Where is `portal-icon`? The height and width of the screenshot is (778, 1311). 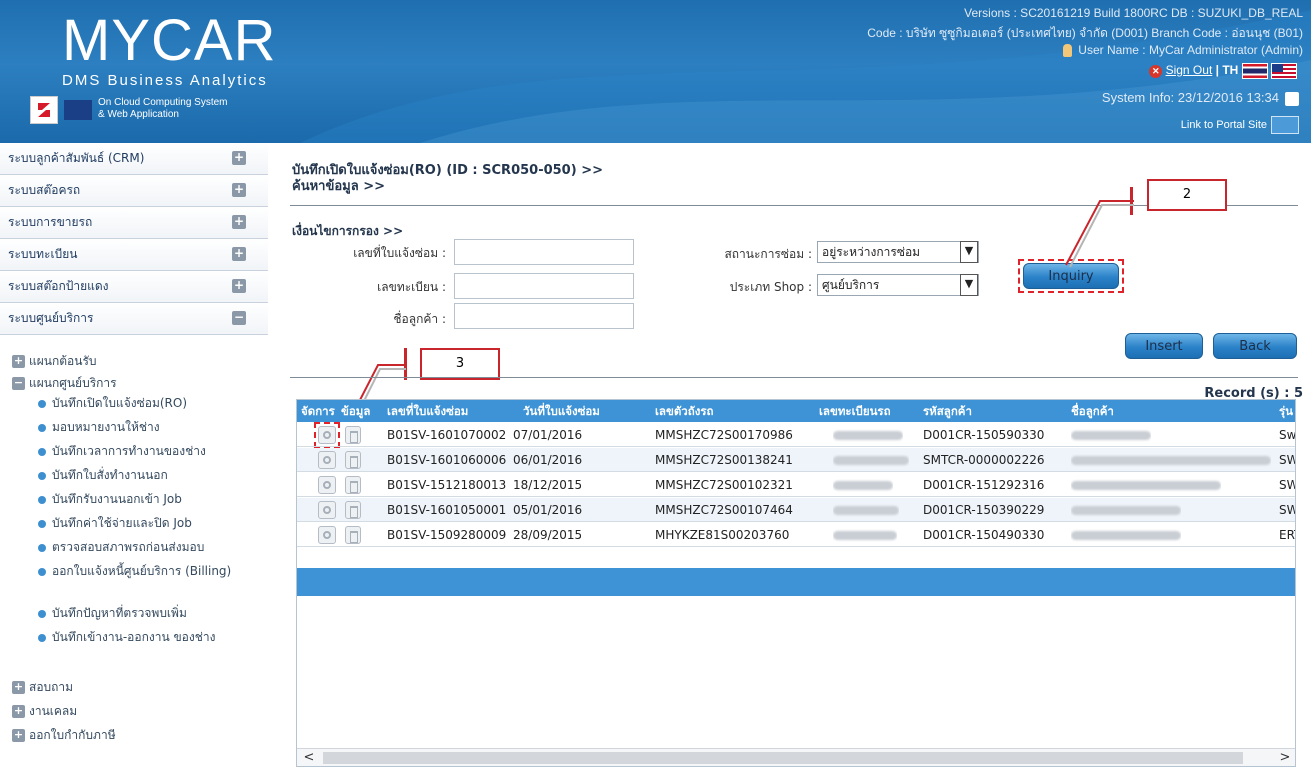 portal-icon is located at coordinates (1285, 125).